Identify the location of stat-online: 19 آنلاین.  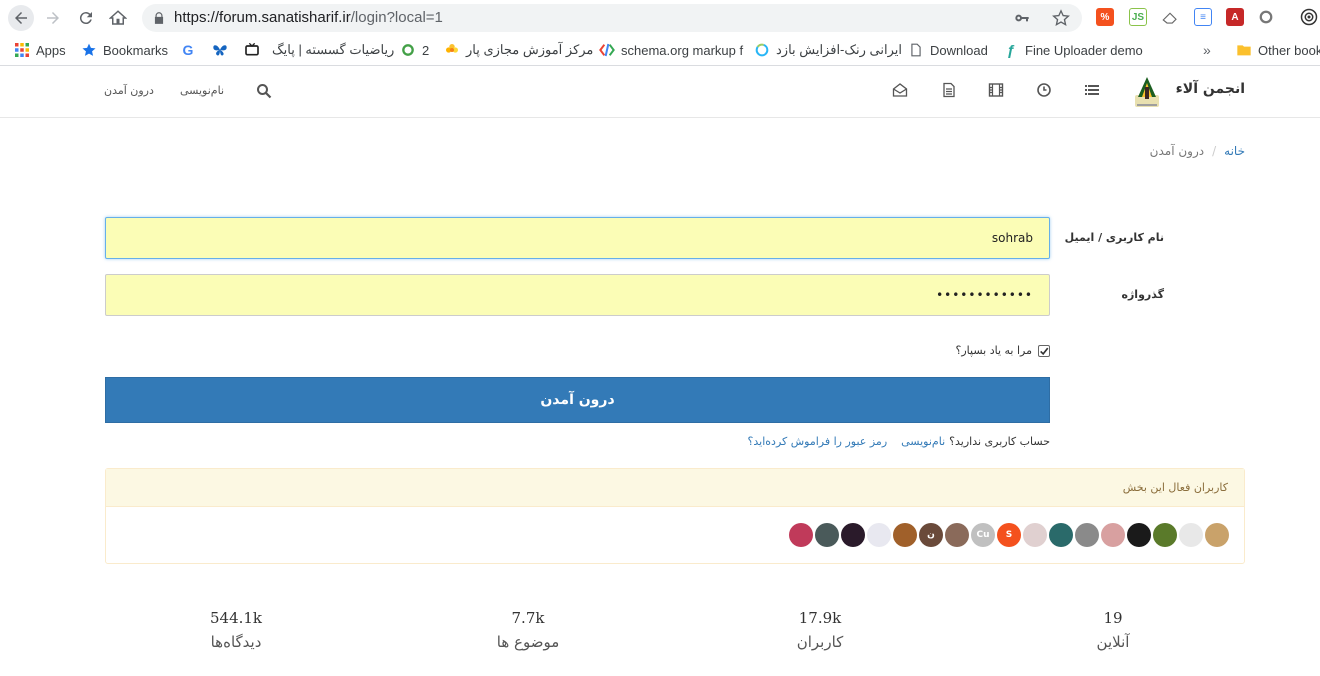
(1113, 630).